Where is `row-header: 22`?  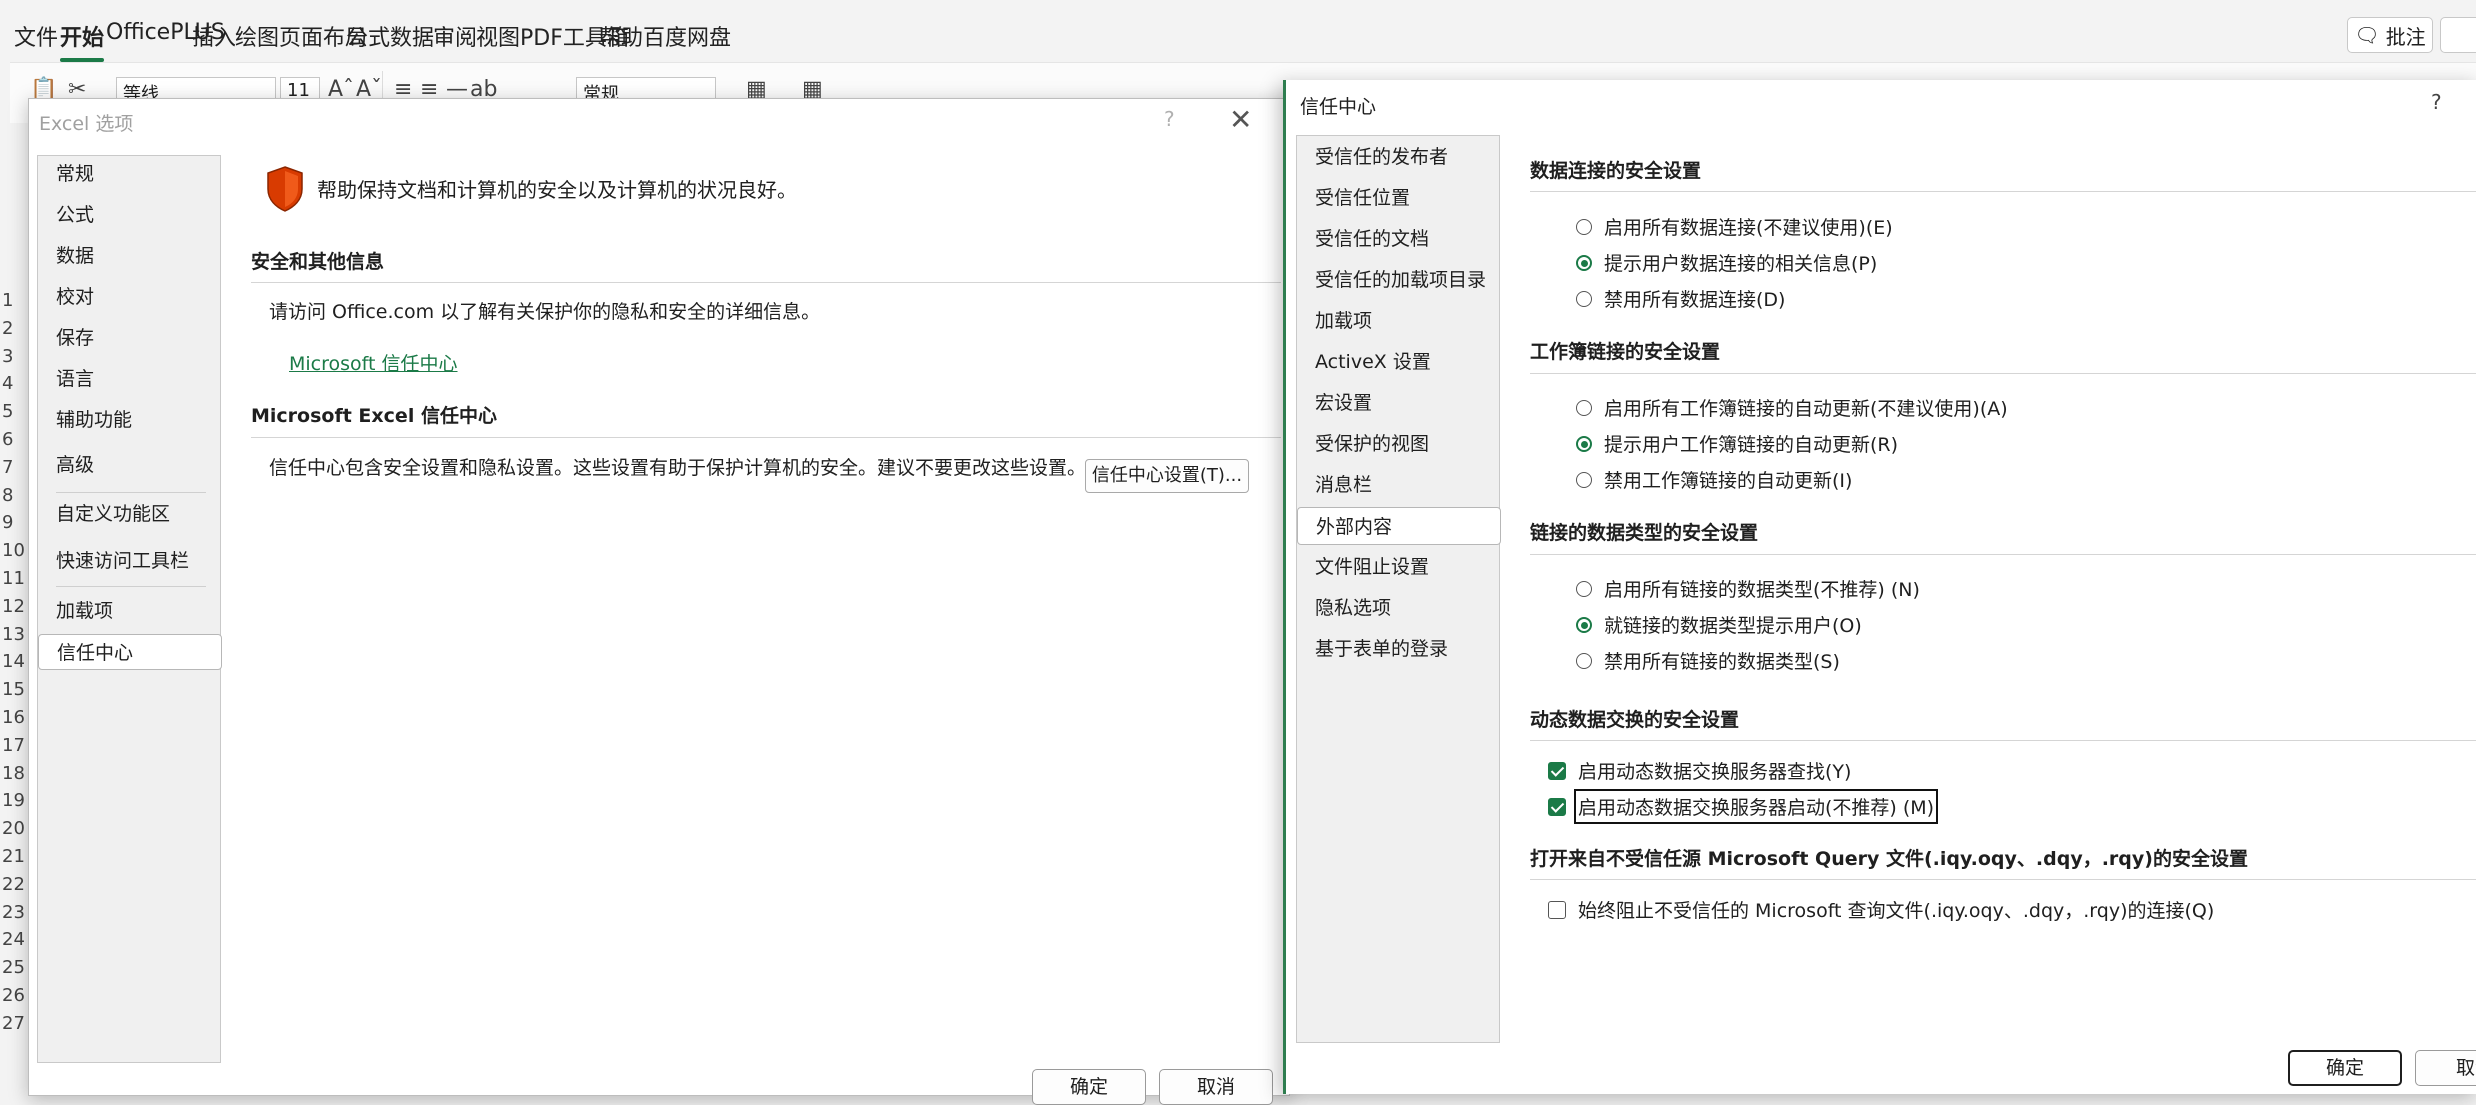
row-header: 22 is located at coordinates (13, 884).